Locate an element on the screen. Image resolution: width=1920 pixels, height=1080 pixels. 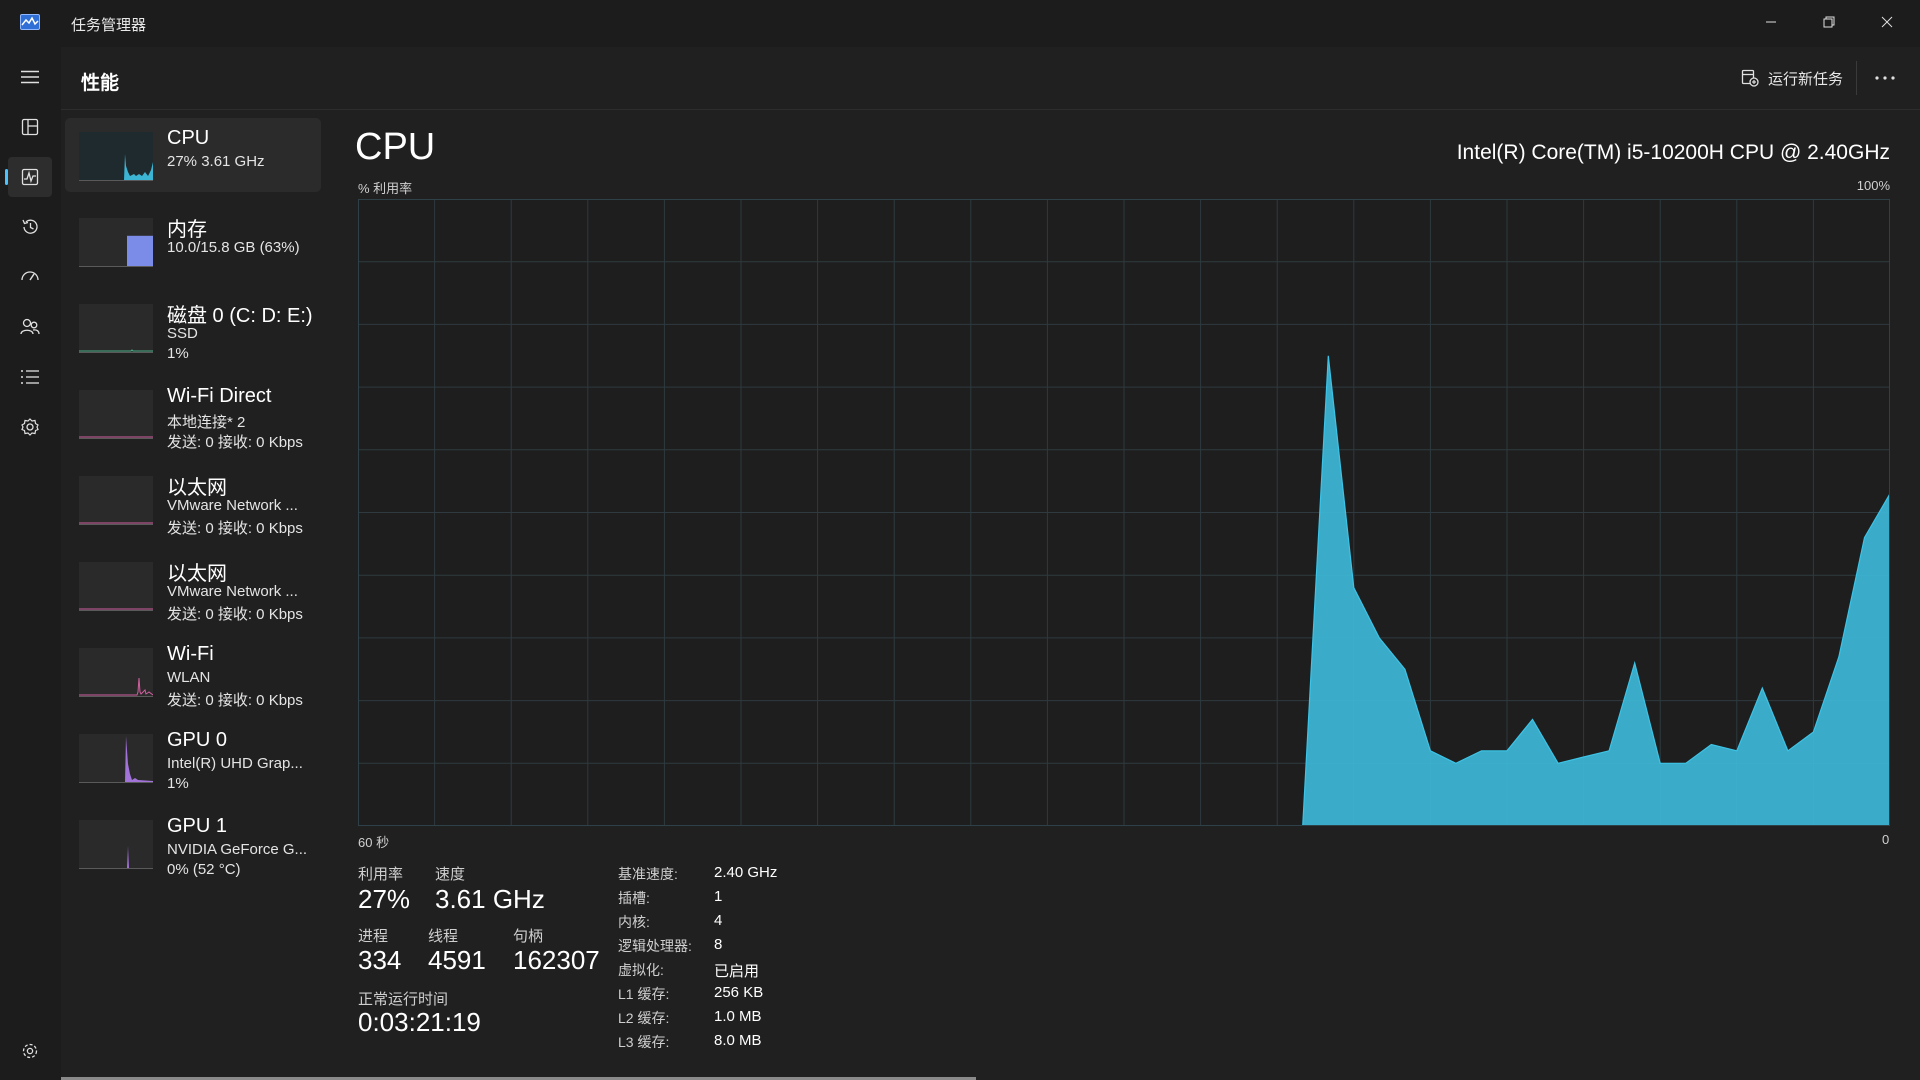
device-name: Wi-Fi is located at coordinates (190, 654).